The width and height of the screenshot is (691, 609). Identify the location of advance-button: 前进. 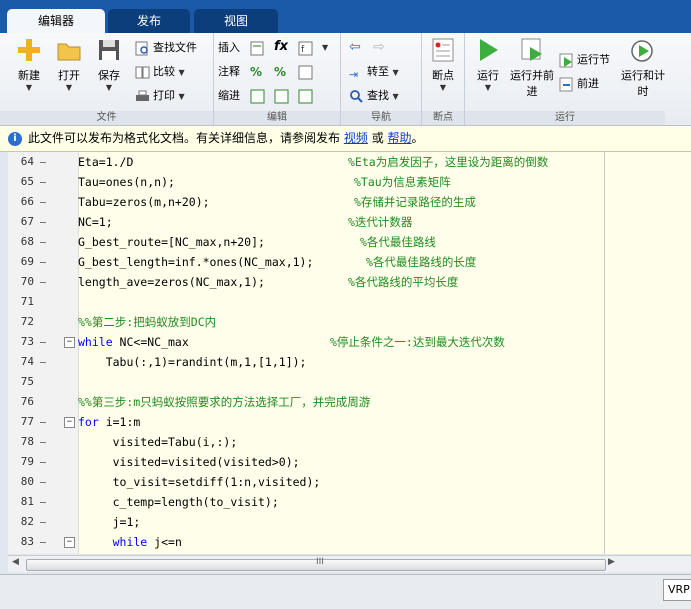
(579, 84).